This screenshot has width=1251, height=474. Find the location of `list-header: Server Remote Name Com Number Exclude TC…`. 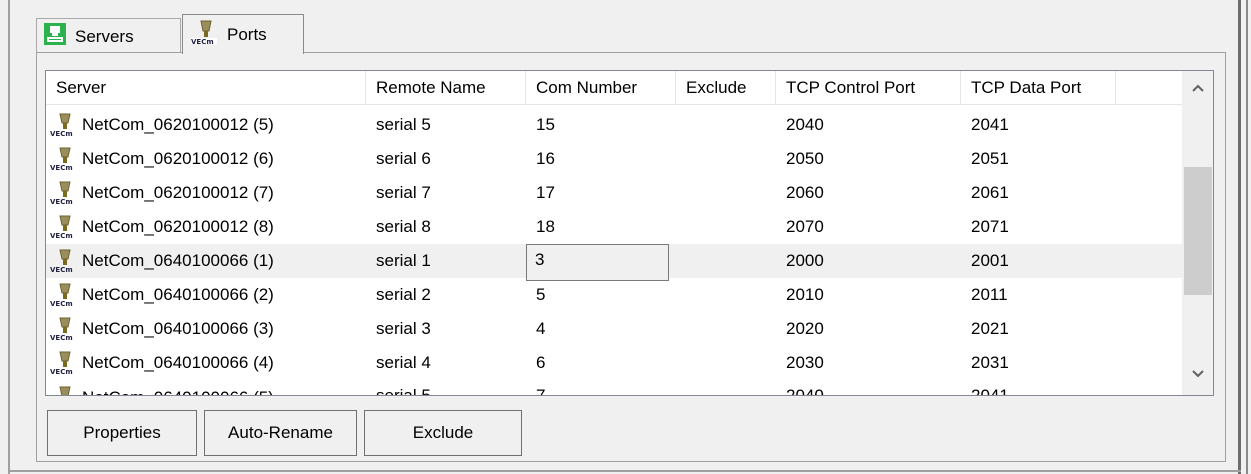

list-header: Server Remote Name Com Number Exclude TC… is located at coordinates (614, 88).